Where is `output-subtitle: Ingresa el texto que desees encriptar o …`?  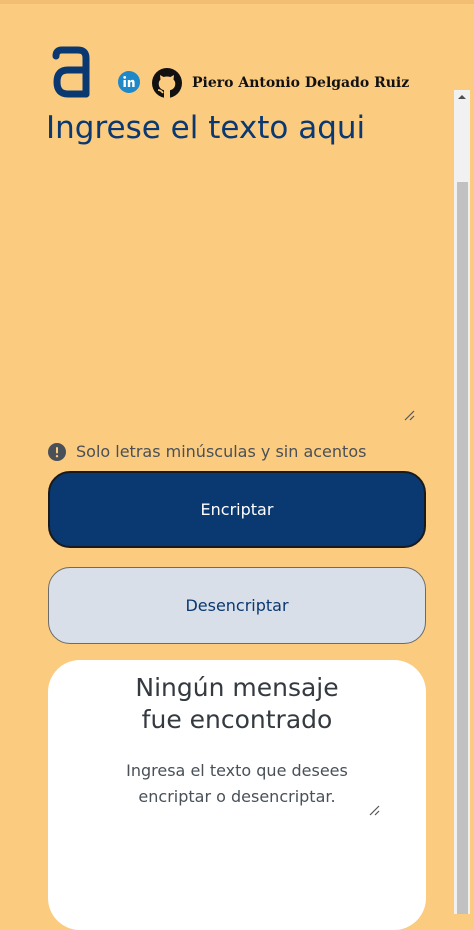 output-subtitle: Ingresa el texto que desees encriptar o … is located at coordinates (237, 784).